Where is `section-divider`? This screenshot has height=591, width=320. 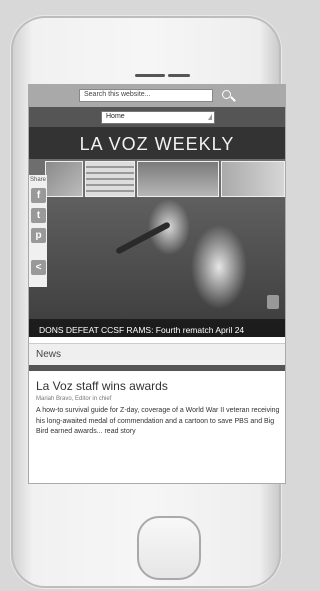
section-divider is located at coordinates (157, 368).